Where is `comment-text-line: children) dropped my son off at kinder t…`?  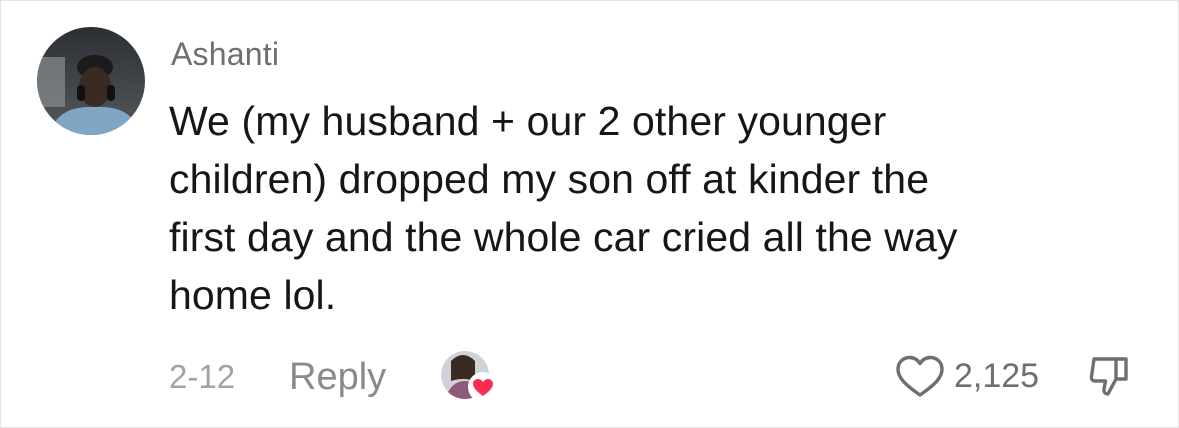 comment-text-line: children) dropped my son off at kinder t… is located at coordinates (549, 179).